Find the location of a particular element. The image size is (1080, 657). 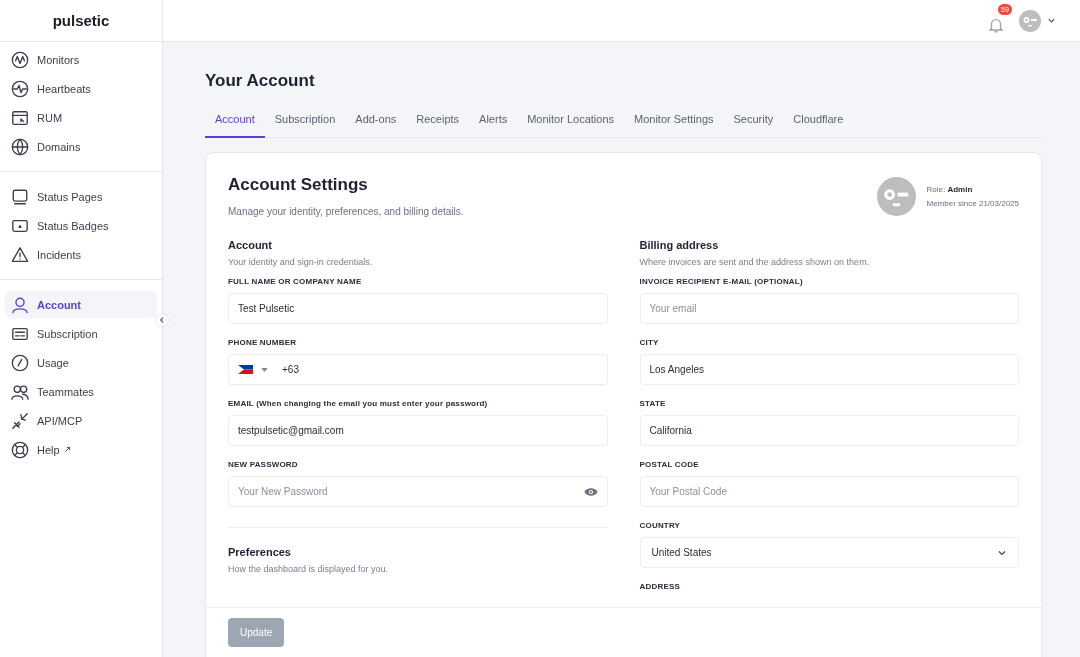

tab: Receipts is located at coordinates (438, 125).